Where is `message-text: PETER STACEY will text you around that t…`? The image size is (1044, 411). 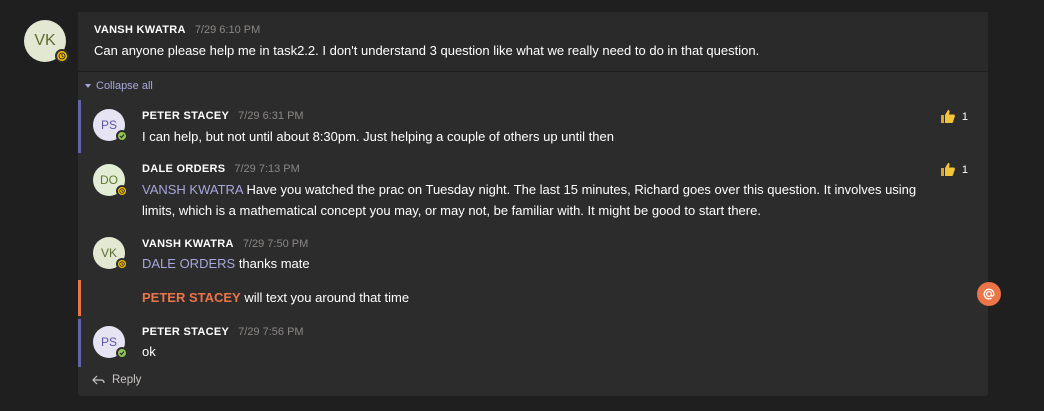
message-text: PETER STACEY will text you around that t… is located at coordinates (275, 297).